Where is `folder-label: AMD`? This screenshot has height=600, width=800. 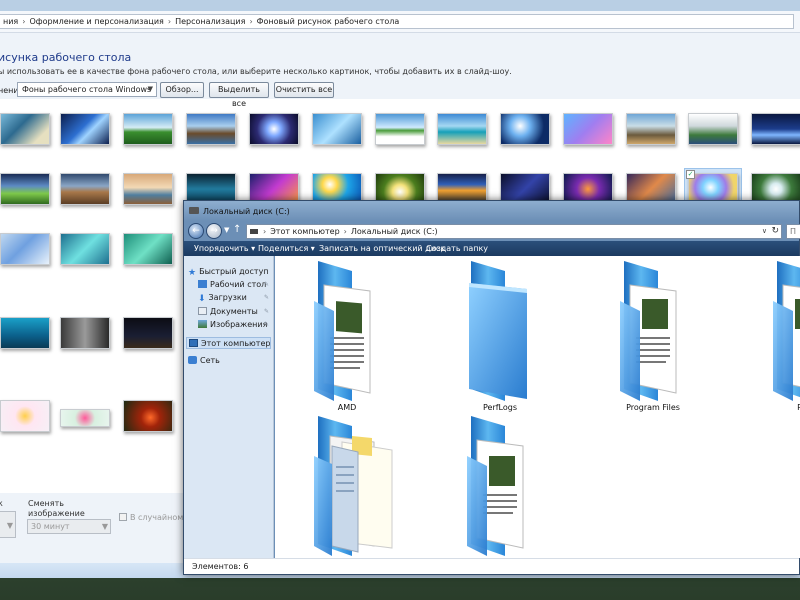
folder-label: AMD is located at coordinates (347, 407).